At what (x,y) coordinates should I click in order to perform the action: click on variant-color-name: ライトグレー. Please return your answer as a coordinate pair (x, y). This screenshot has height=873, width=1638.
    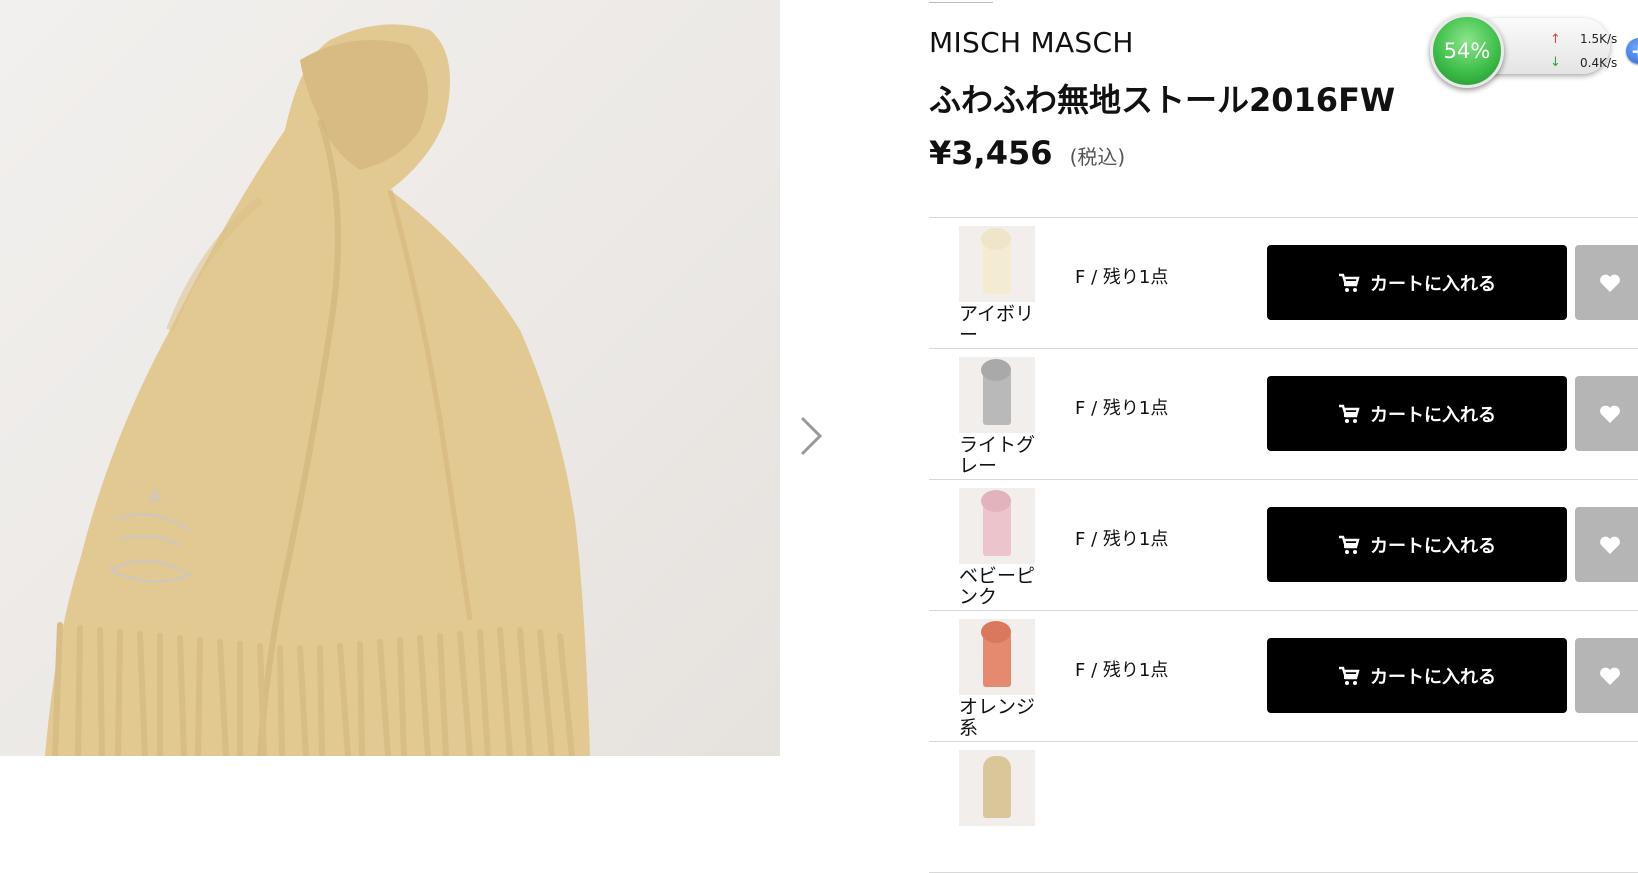
    Looking at the image, I should click on (997, 455).